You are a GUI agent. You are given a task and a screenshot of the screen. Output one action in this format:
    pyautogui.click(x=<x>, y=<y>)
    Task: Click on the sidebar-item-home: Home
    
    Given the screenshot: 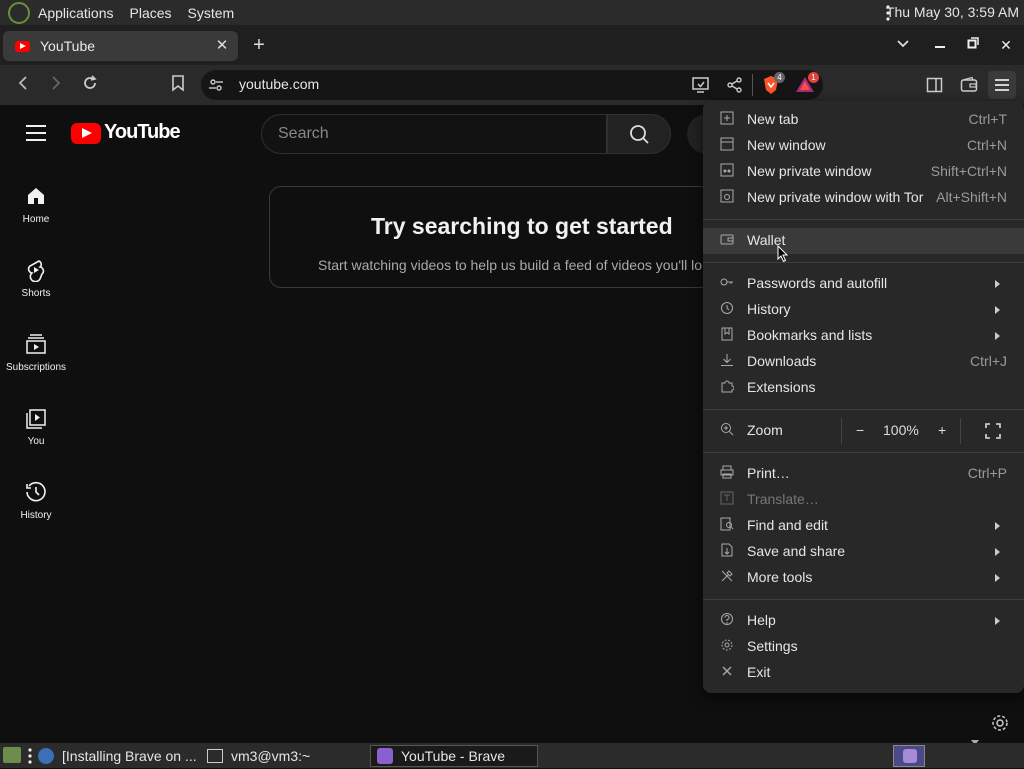 What is the action you would take?
    pyautogui.click(x=36, y=204)
    